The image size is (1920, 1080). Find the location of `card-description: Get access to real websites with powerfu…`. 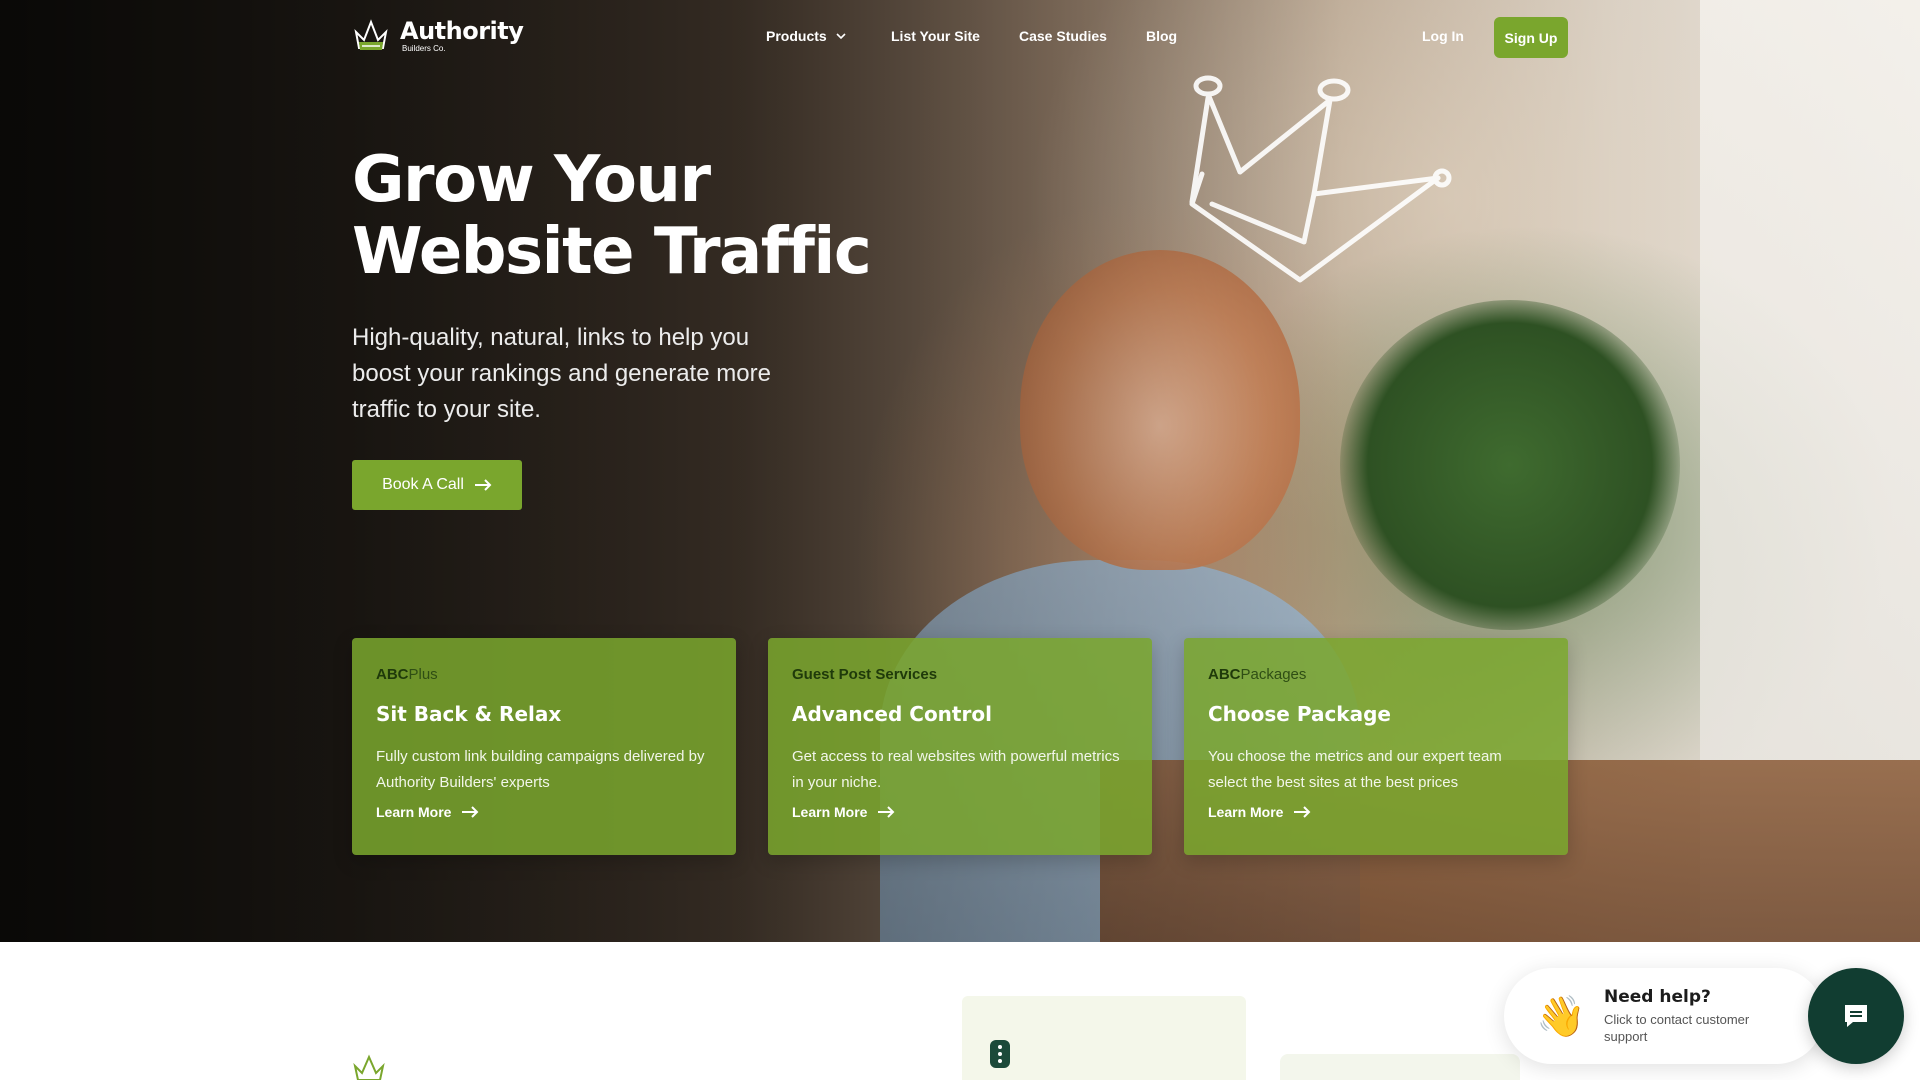

card-description: Get access to real websites with powerfu… is located at coordinates (956, 769).